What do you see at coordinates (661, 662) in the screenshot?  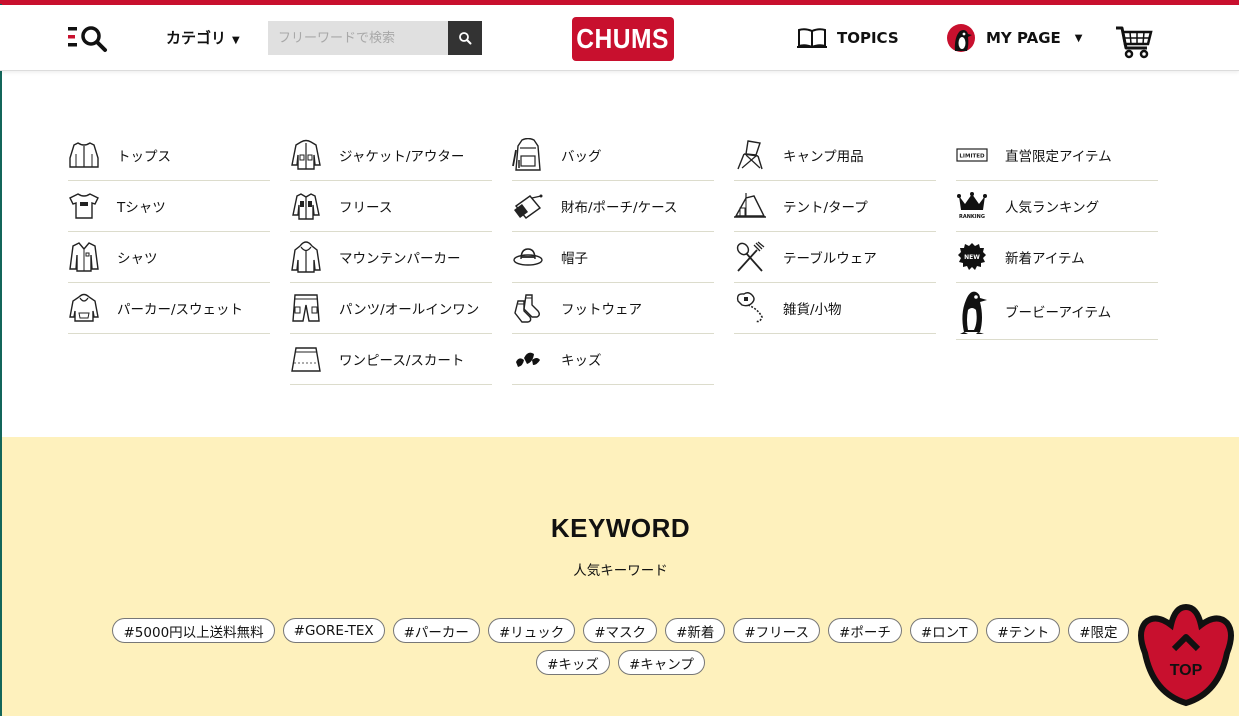 I see `keyword-tag: #キャンプ` at bounding box center [661, 662].